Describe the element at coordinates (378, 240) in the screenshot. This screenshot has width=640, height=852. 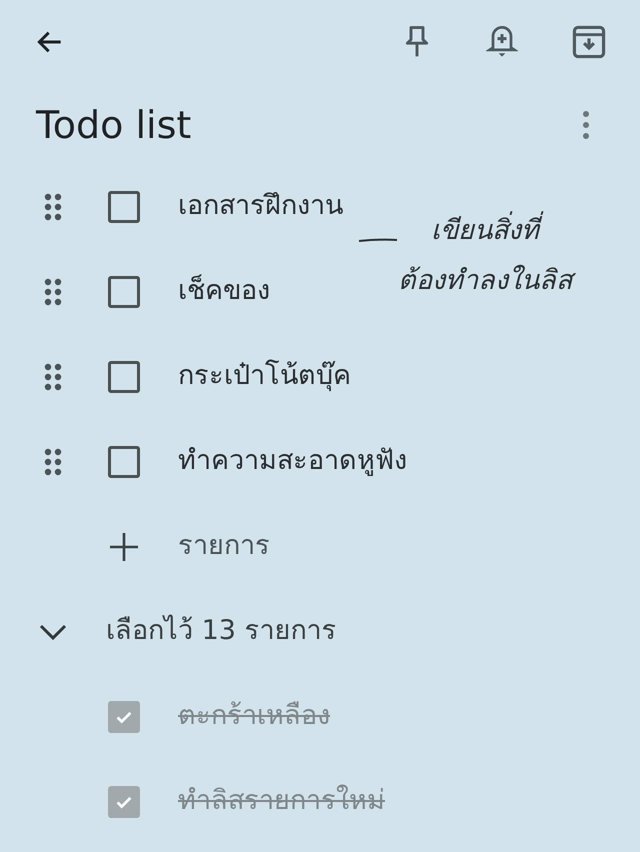
I see `leader-line` at that location.